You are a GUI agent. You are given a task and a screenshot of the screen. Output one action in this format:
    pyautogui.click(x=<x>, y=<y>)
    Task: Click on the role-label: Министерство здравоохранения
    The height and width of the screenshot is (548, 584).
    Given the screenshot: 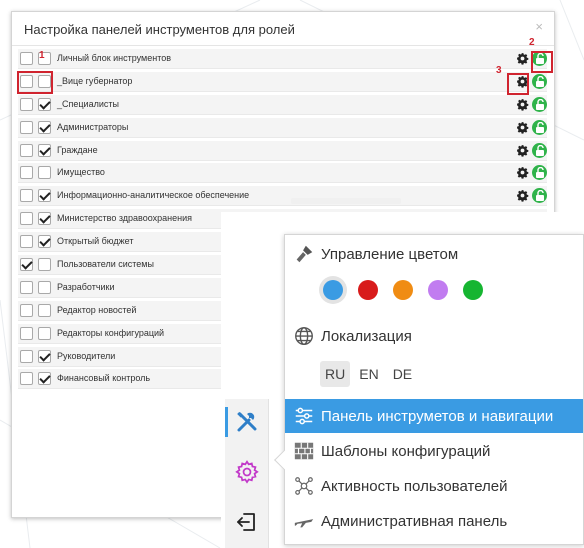 What is the action you would take?
    pyautogui.click(x=124, y=218)
    